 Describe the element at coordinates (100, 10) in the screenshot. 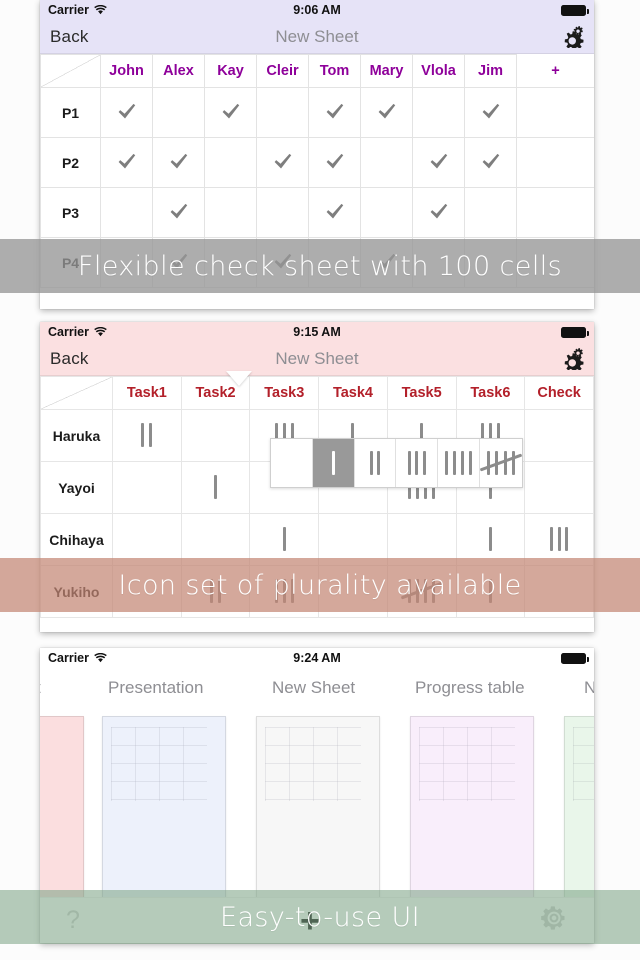

I see `wifi-icon` at that location.